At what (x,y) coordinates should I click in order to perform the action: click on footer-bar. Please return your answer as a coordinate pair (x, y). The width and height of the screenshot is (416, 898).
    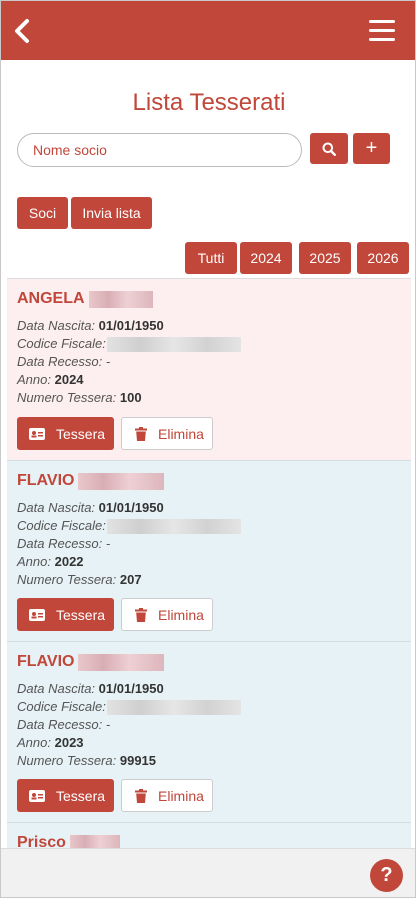
    Looking at the image, I should click on (208, 872).